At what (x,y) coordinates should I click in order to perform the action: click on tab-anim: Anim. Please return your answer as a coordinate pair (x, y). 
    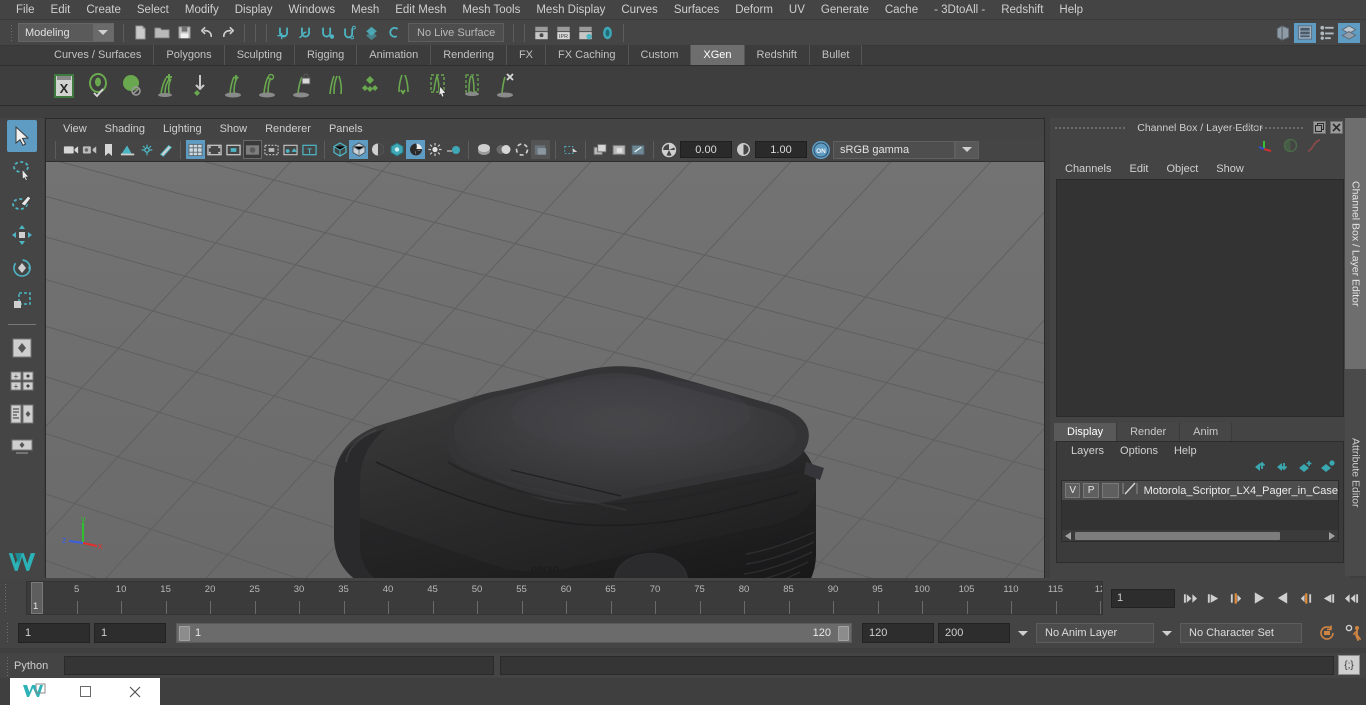
    Looking at the image, I should click on (1206, 432).